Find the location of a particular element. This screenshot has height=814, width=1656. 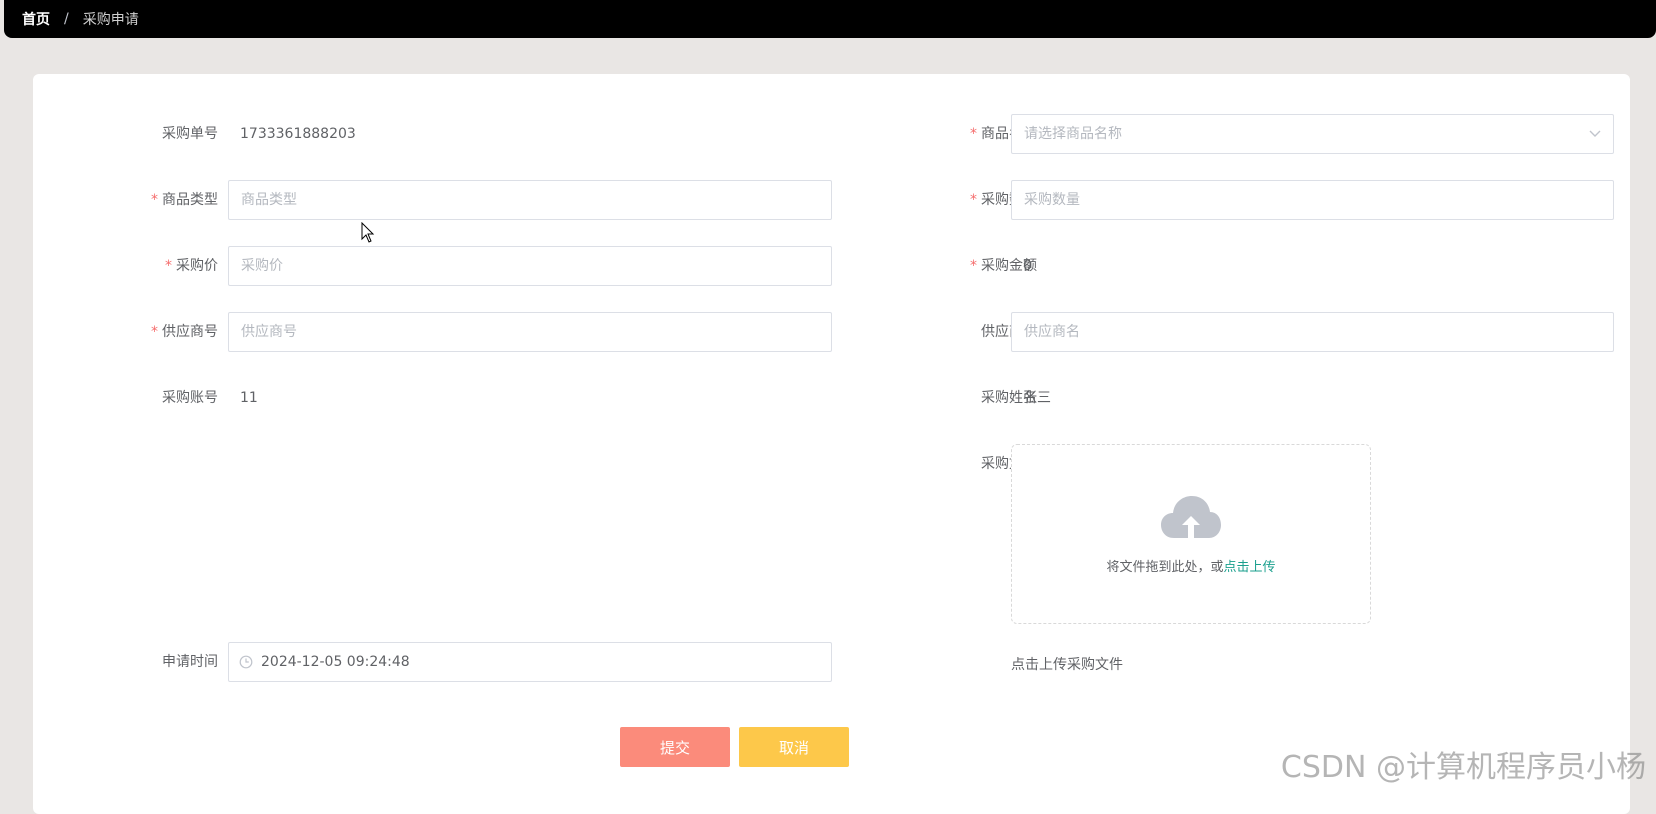

quantity-input is located at coordinates (1312, 200).